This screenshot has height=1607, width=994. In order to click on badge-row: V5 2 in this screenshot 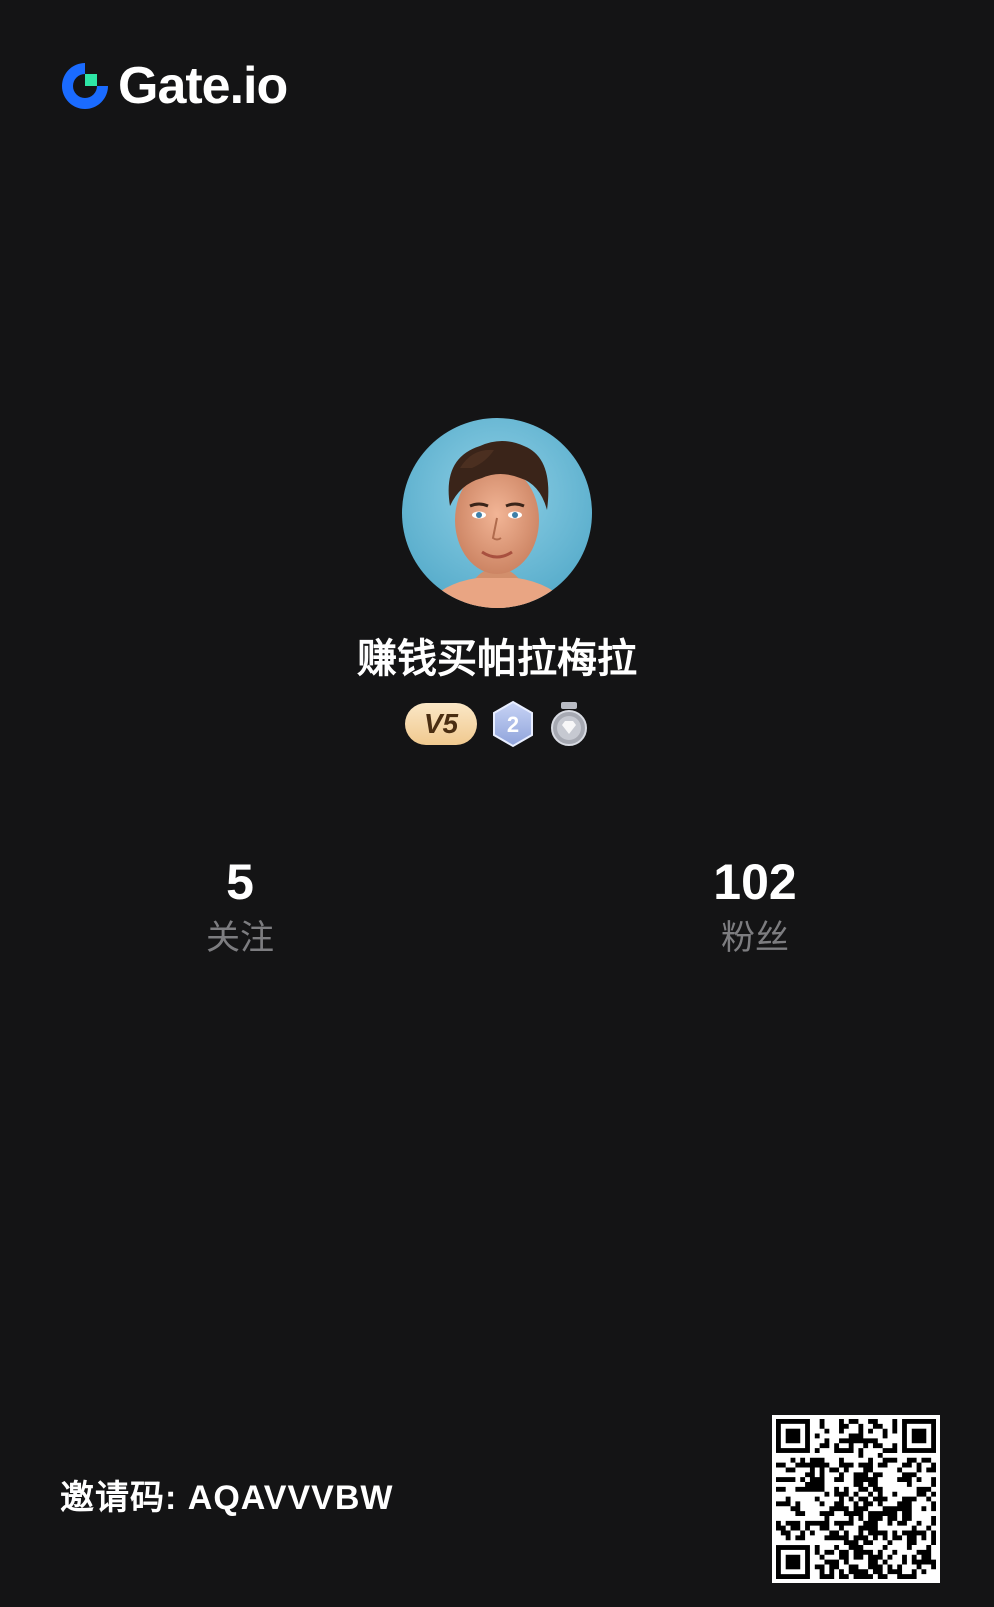, I will do `click(497, 724)`.